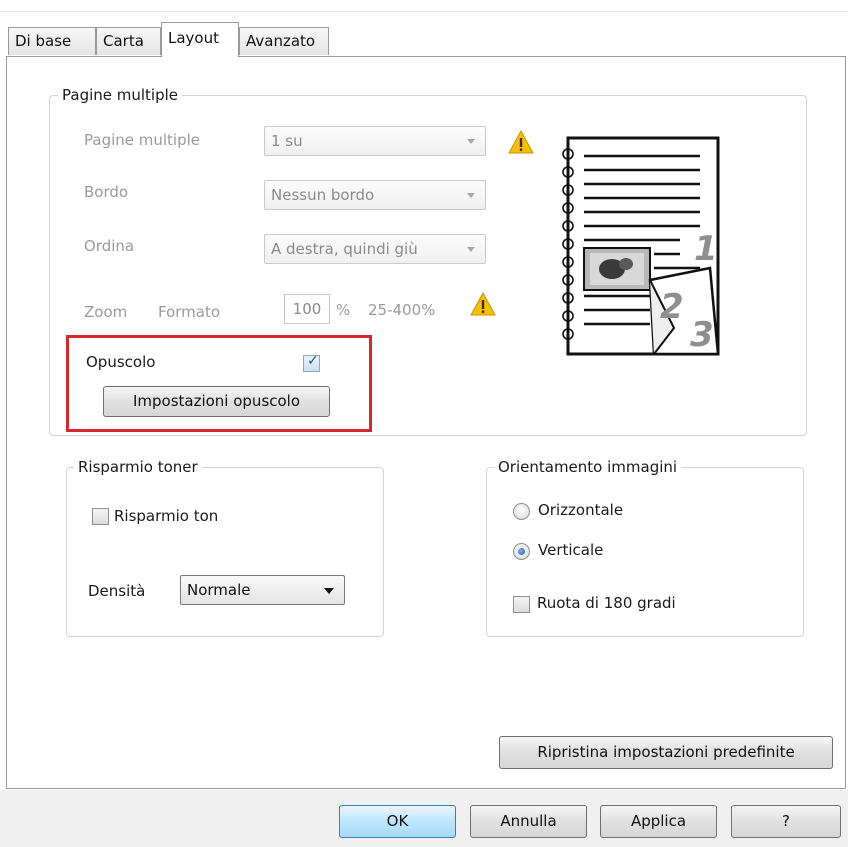 The image size is (848, 847). What do you see at coordinates (219, 383) in the screenshot?
I see `opuscolo-highlight-frame` at bounding box center [219, 383].